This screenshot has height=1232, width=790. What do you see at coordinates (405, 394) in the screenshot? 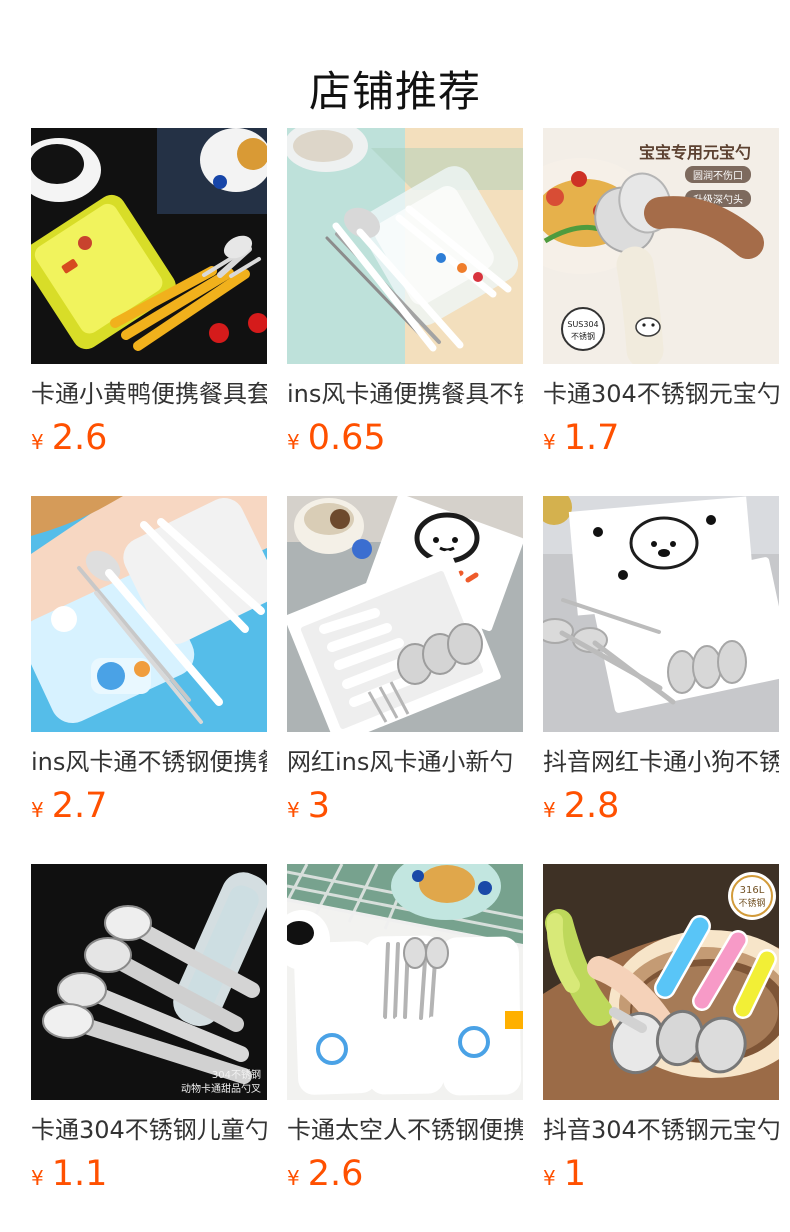
I see `product-title: ins风卡通便携餐具不锈钢` at bounding box center [405, 394].